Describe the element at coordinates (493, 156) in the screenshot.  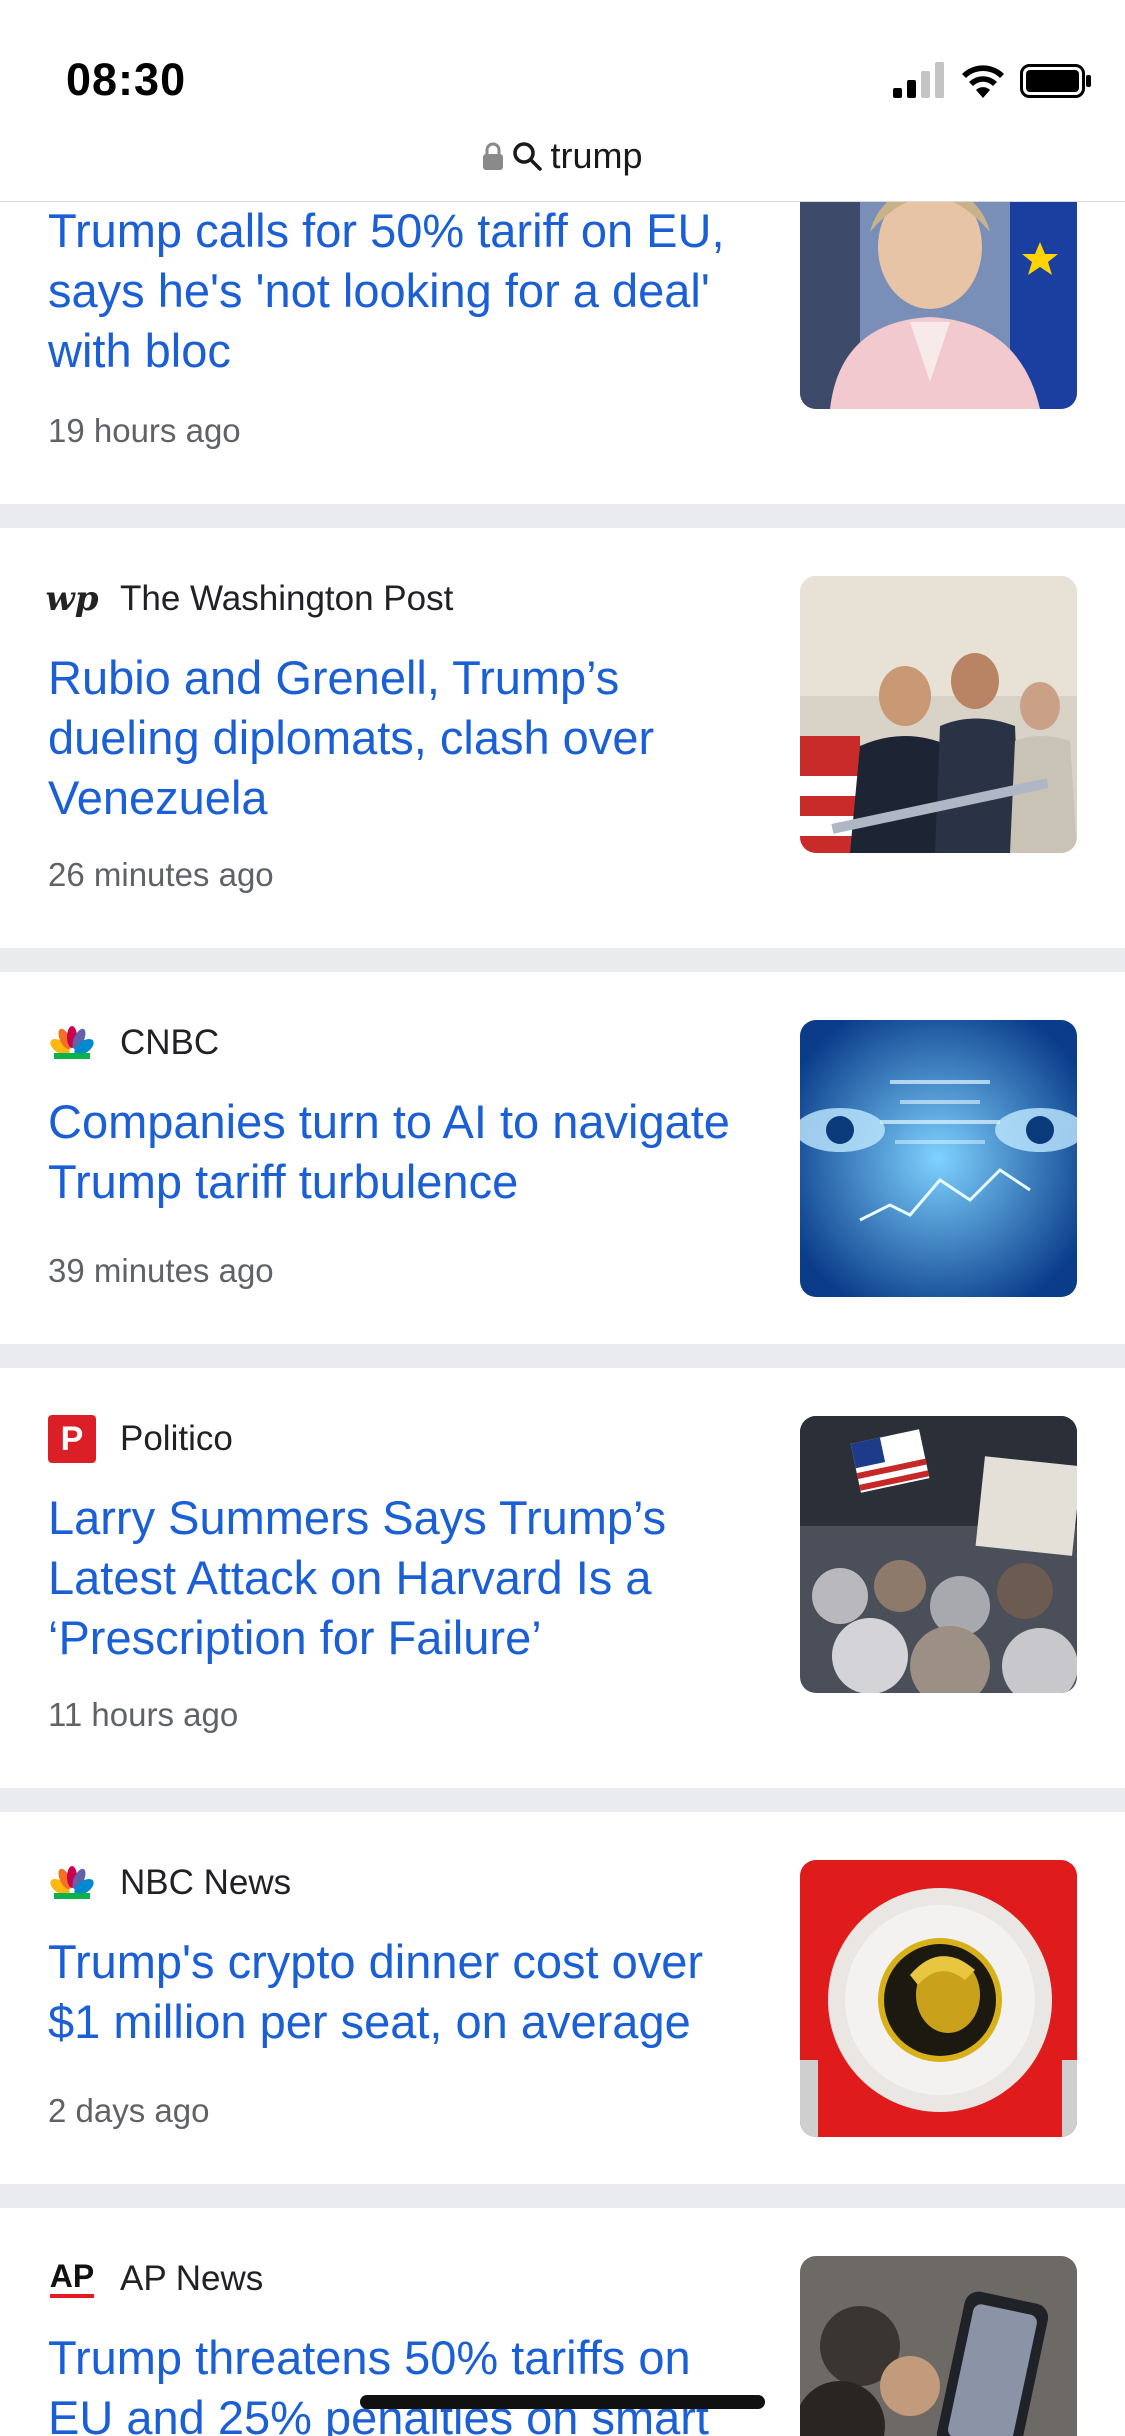
I see `lock-icon` at that location.